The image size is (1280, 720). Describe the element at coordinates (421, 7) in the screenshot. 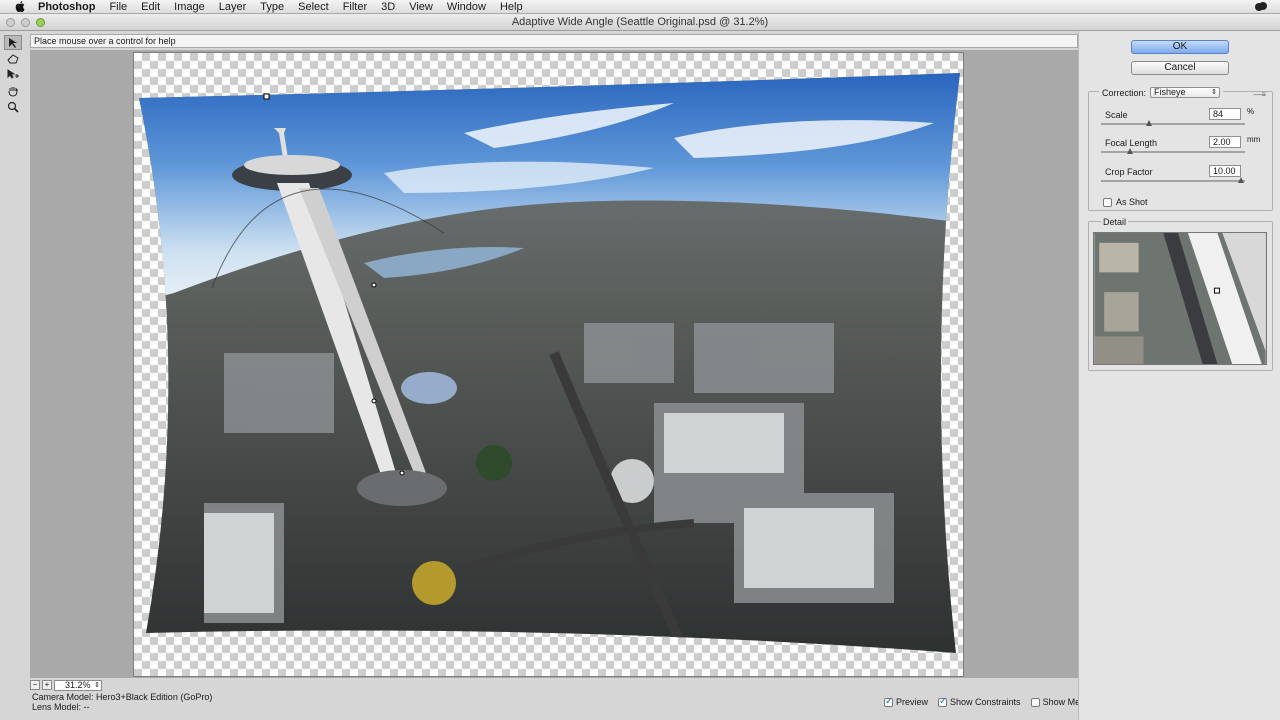

I see `menu-view: View` at that location.